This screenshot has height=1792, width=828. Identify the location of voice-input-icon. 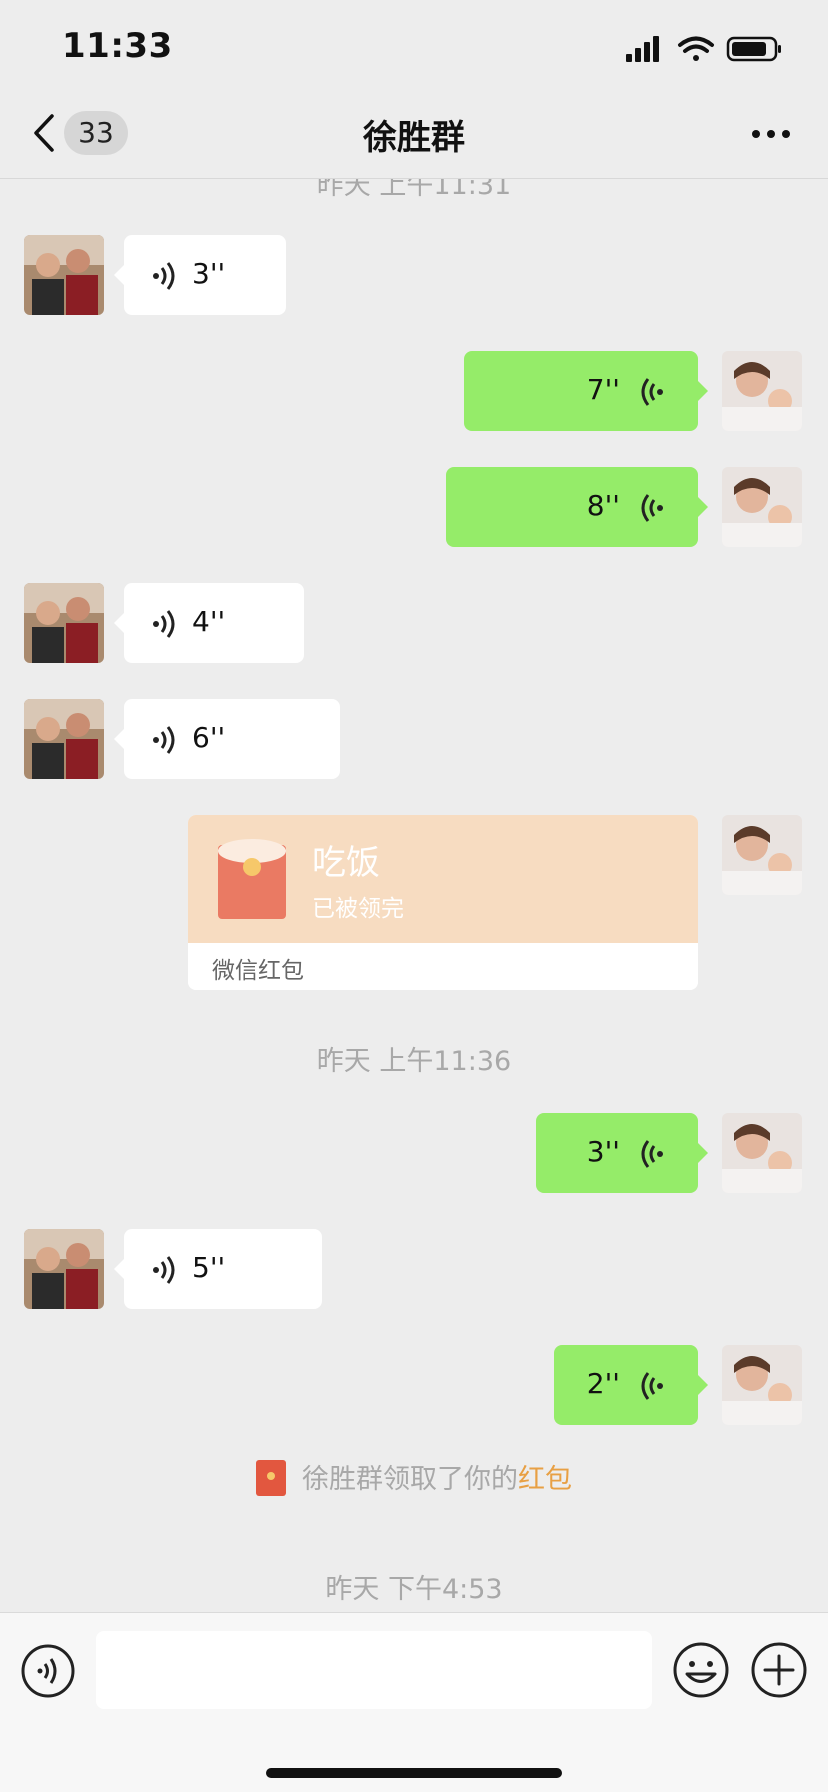
(48, 1671).